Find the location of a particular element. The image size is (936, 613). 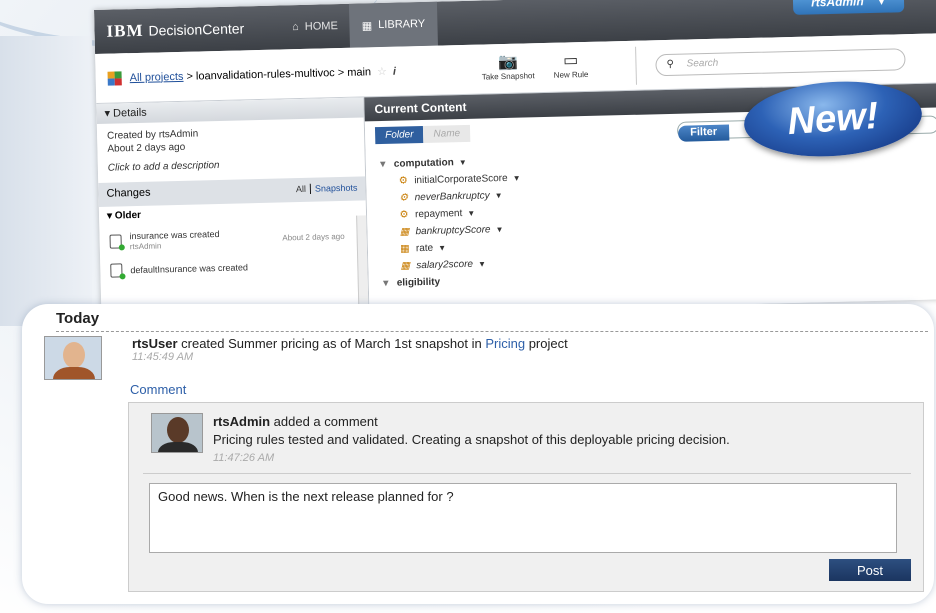

change-text: defaultInsurance was created is located at coordinates (189, 269).